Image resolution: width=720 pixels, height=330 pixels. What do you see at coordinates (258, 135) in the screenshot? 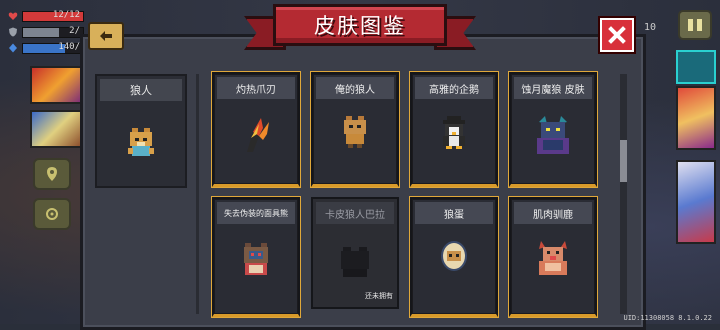
I see `flame-claw-sprite` at bounding box center [258, 135].